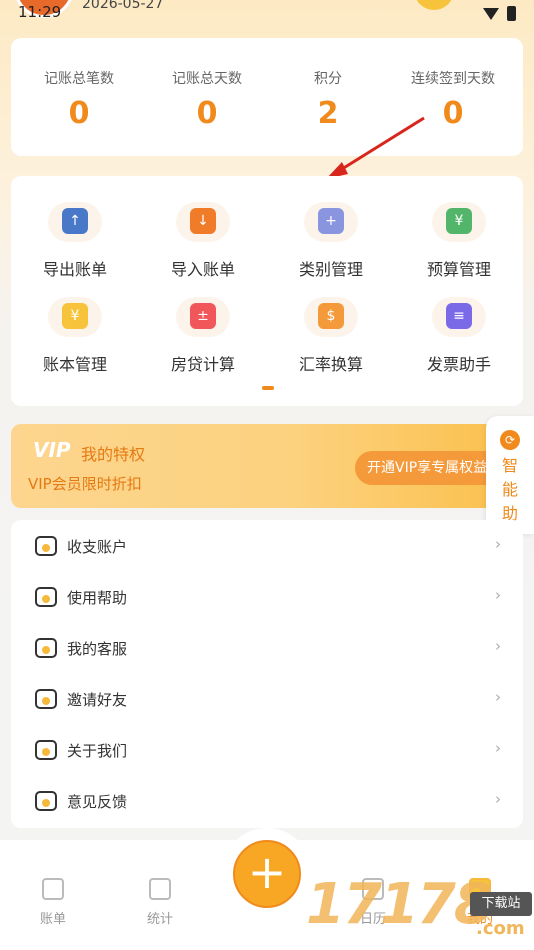  I want to click on status-bar: 11:29 2026-05-27, so click(267, 13).